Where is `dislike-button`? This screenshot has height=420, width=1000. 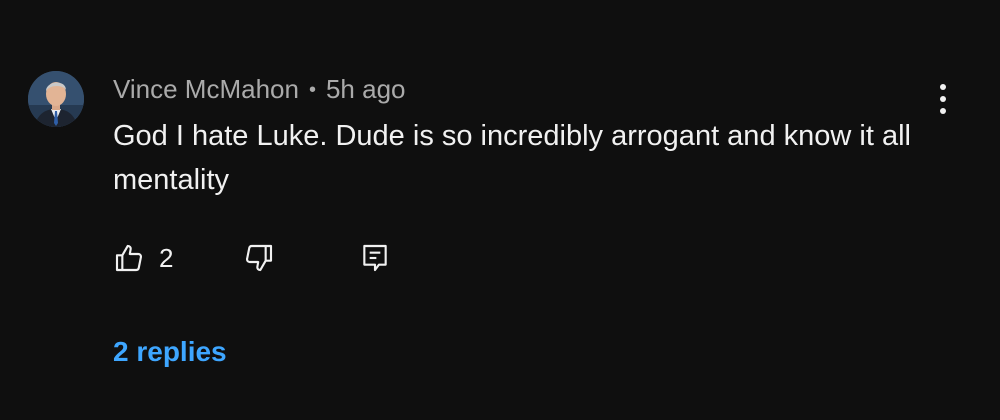
dislike-button is located at coordinates (259, 258).